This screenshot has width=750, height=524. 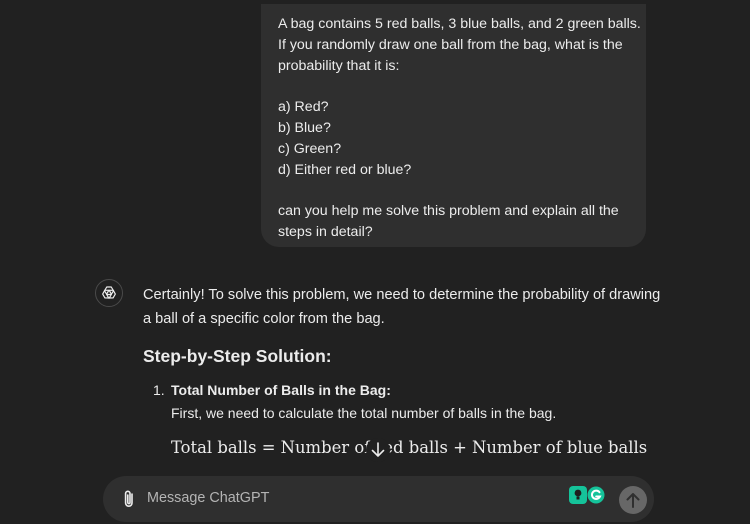 I want to click on user-message-line: c) Green?, so click(x=310, y=148).